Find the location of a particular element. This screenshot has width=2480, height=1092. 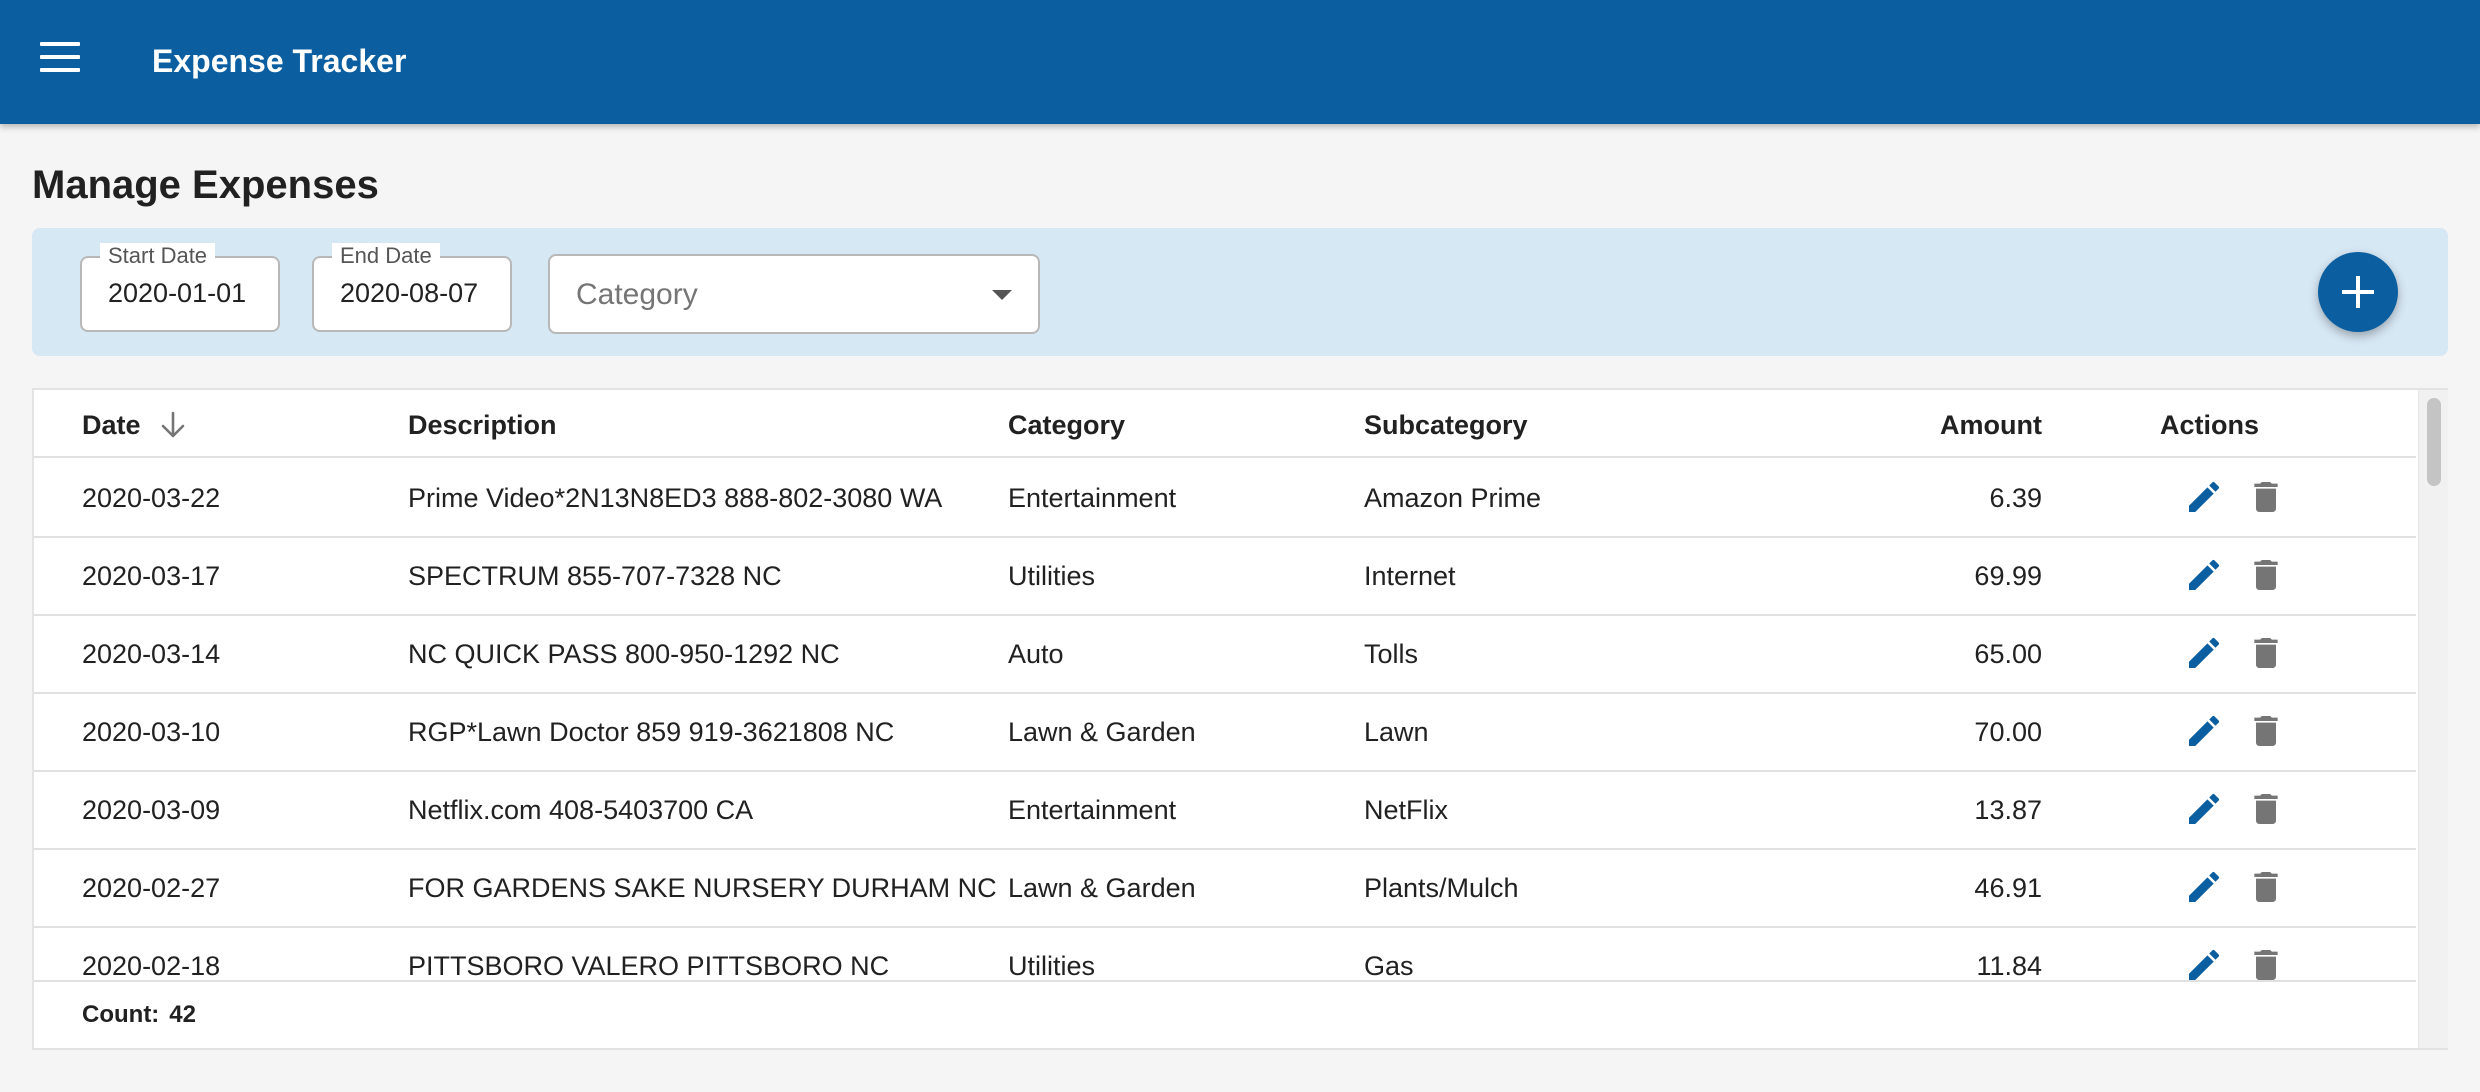

cell-amount: 46.91 is located at coordinates (2008, 888).